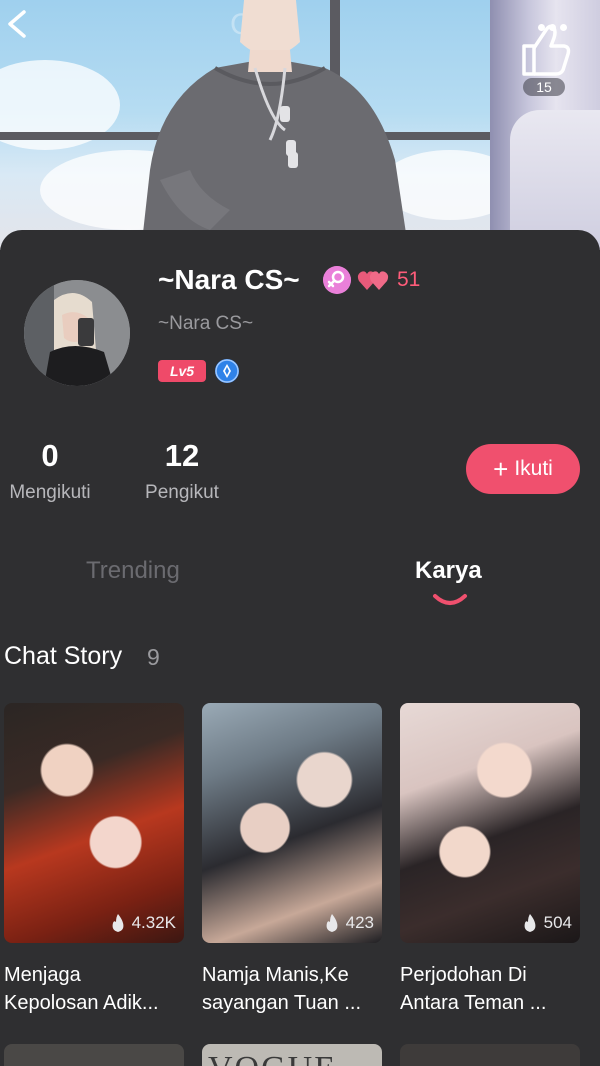 This screenshot has height=1066, width=600. What do you see at coordinates (533, 468) in the screenshot?
I see `follow-button-label: Ikuti` at bounding box center [533, 468].